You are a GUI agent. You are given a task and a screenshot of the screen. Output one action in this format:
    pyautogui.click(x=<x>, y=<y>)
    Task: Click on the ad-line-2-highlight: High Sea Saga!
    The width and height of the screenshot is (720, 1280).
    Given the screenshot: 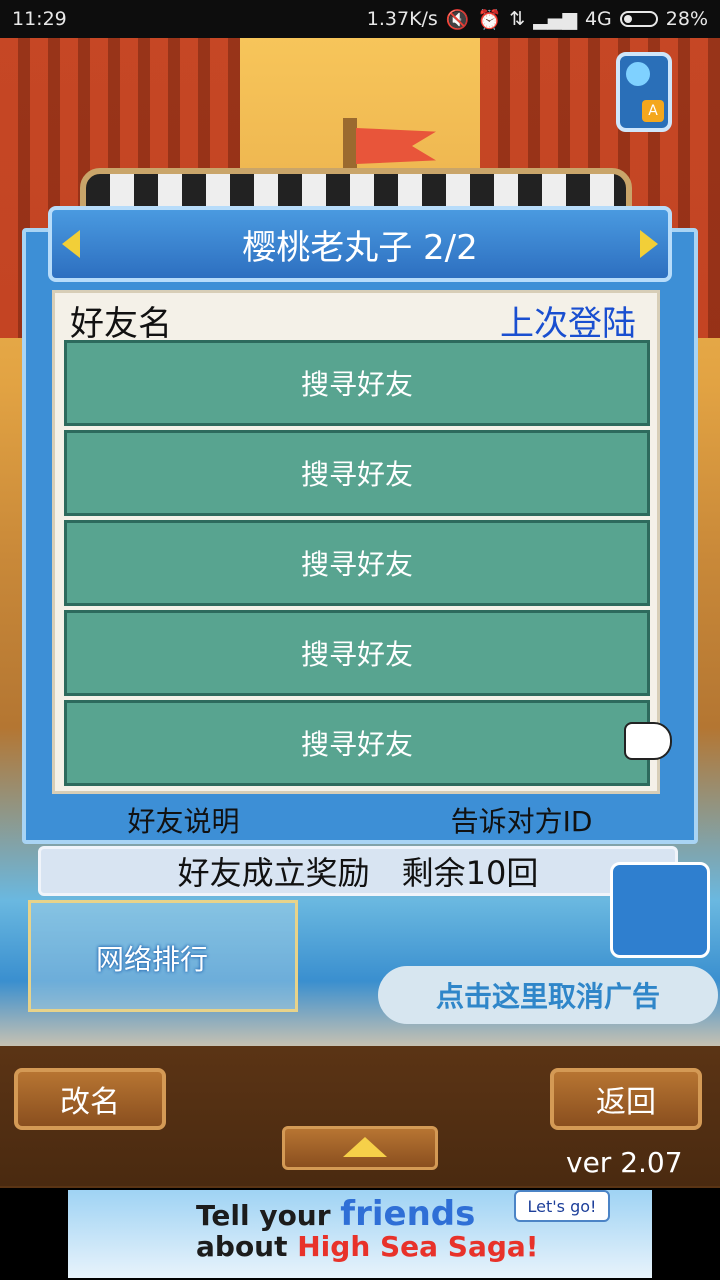 What is the action you would take?
    pyautogui.click(x=418, y=1246)
    